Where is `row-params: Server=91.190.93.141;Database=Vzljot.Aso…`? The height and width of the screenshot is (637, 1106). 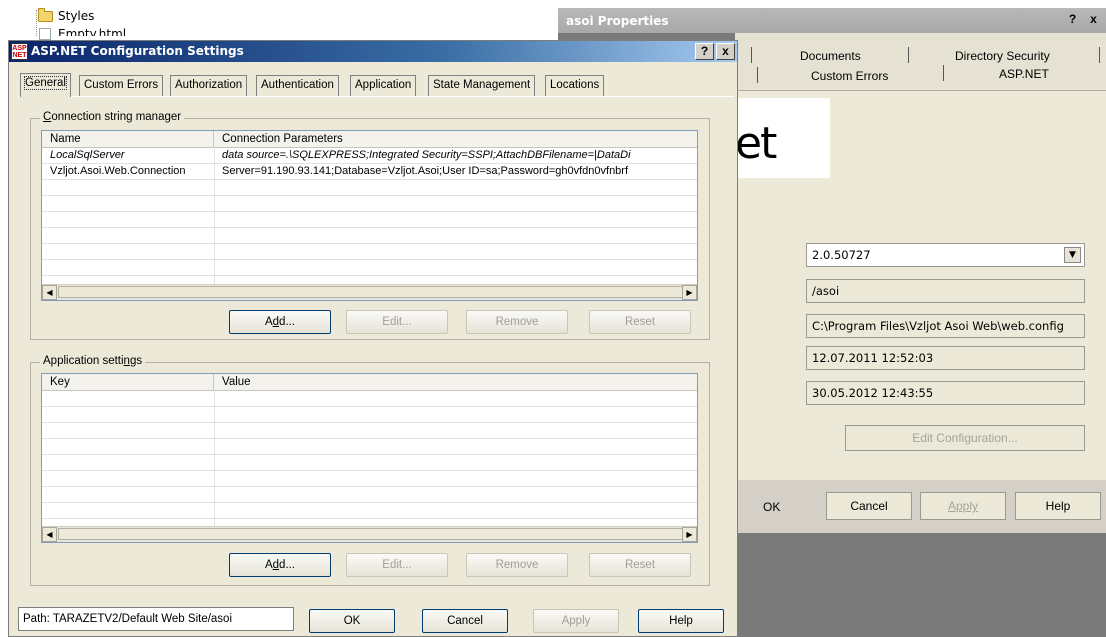 row-params: Server=91.190.93.141;Database=Vzljot.Aso… is located at coordinates (425, 171).